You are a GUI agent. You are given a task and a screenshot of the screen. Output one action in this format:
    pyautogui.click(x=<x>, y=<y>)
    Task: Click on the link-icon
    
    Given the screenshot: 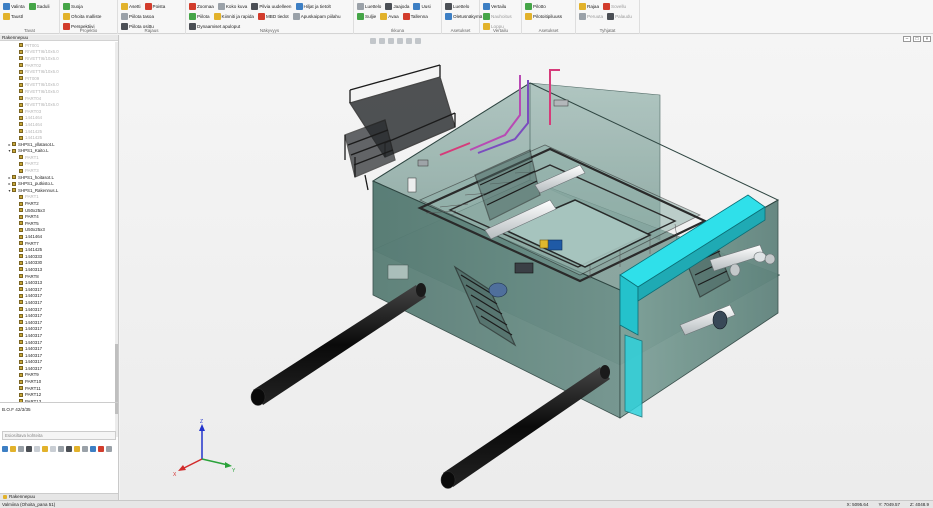 What is the action you would take?
    pyautogui.click(x=85, y=448)
    